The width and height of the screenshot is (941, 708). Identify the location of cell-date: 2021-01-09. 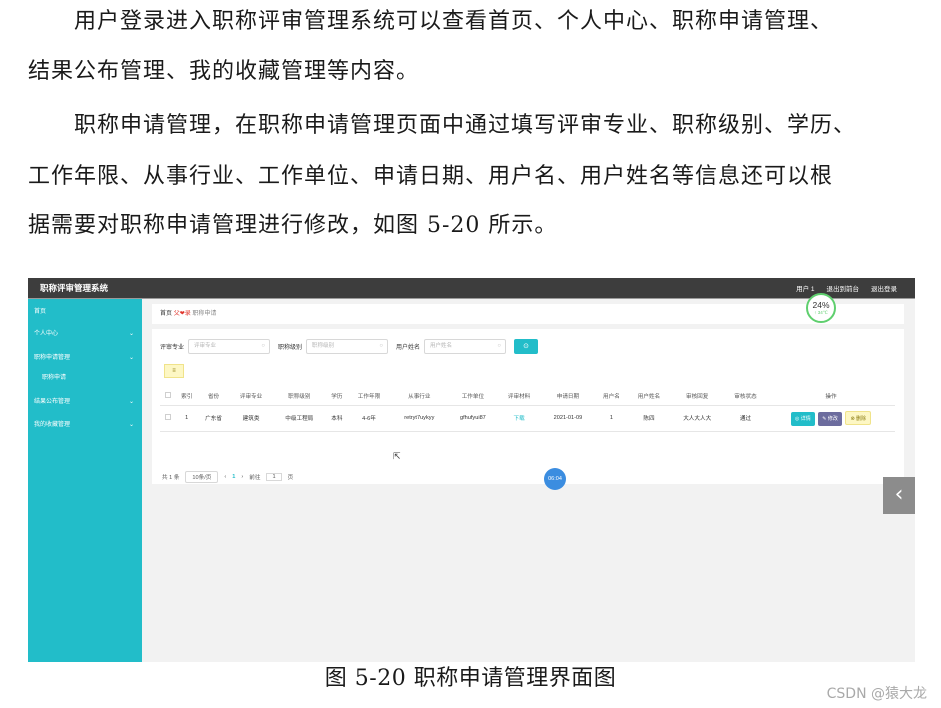
(568, 418).